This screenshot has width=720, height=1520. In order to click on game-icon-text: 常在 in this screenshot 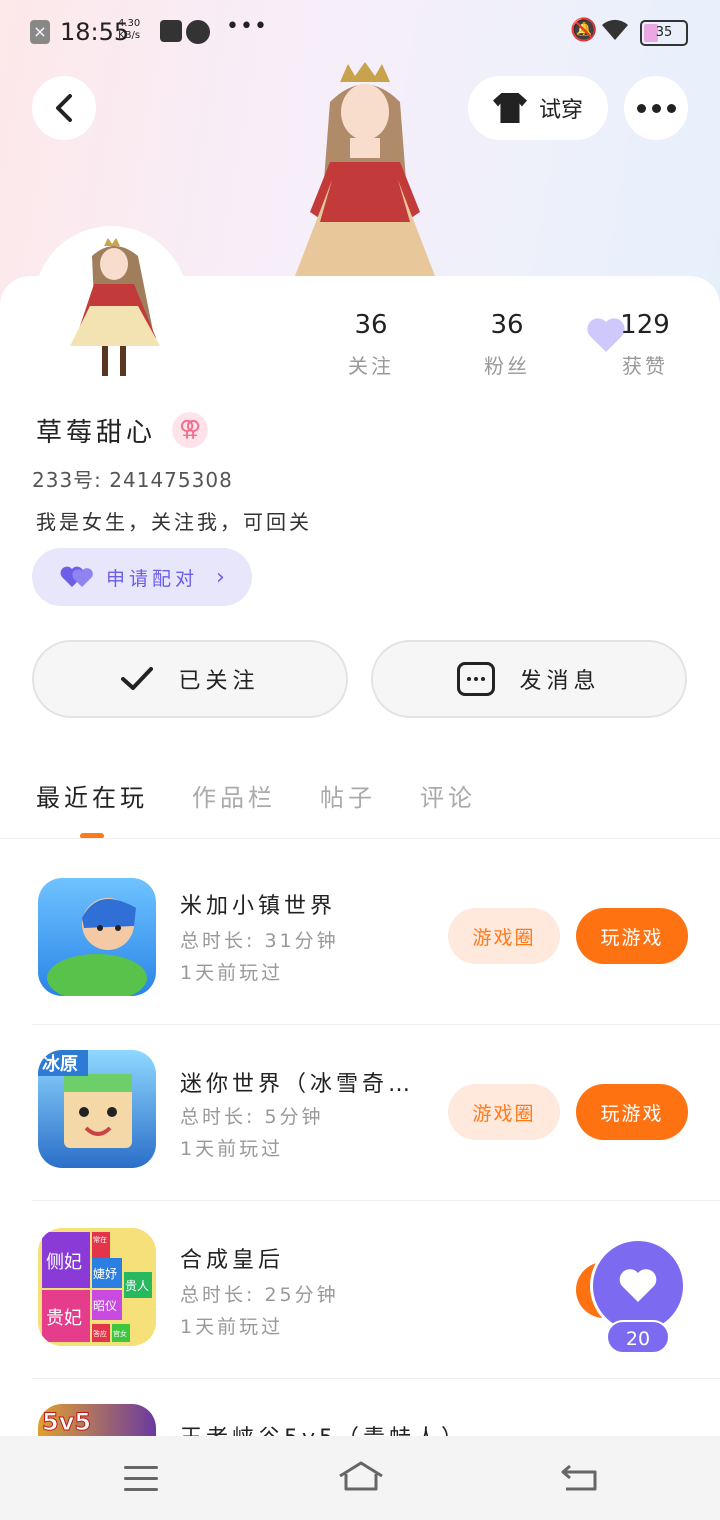, I will do `click(100, 1239)`.